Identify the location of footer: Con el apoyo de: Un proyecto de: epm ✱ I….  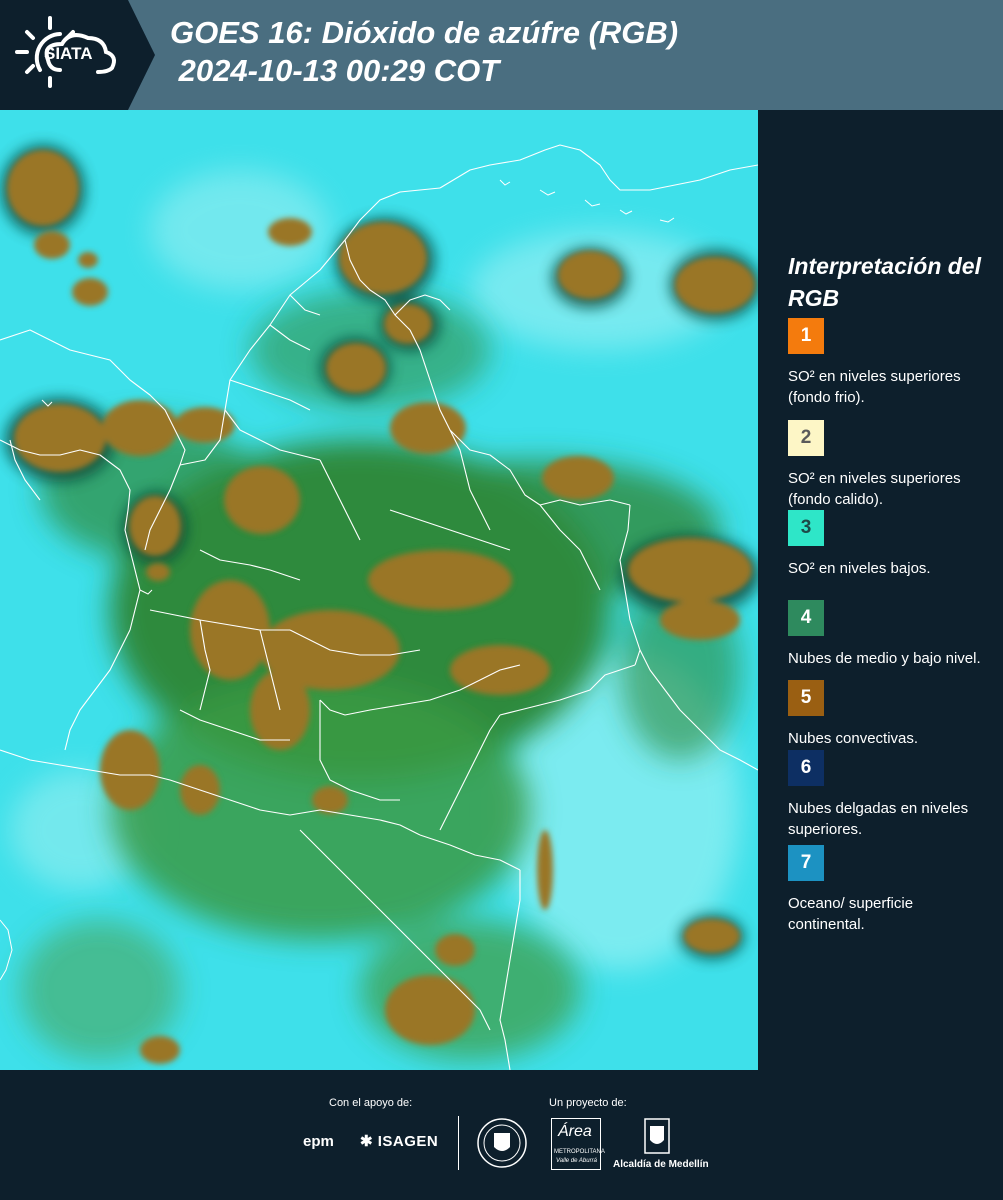
(501, 1135).